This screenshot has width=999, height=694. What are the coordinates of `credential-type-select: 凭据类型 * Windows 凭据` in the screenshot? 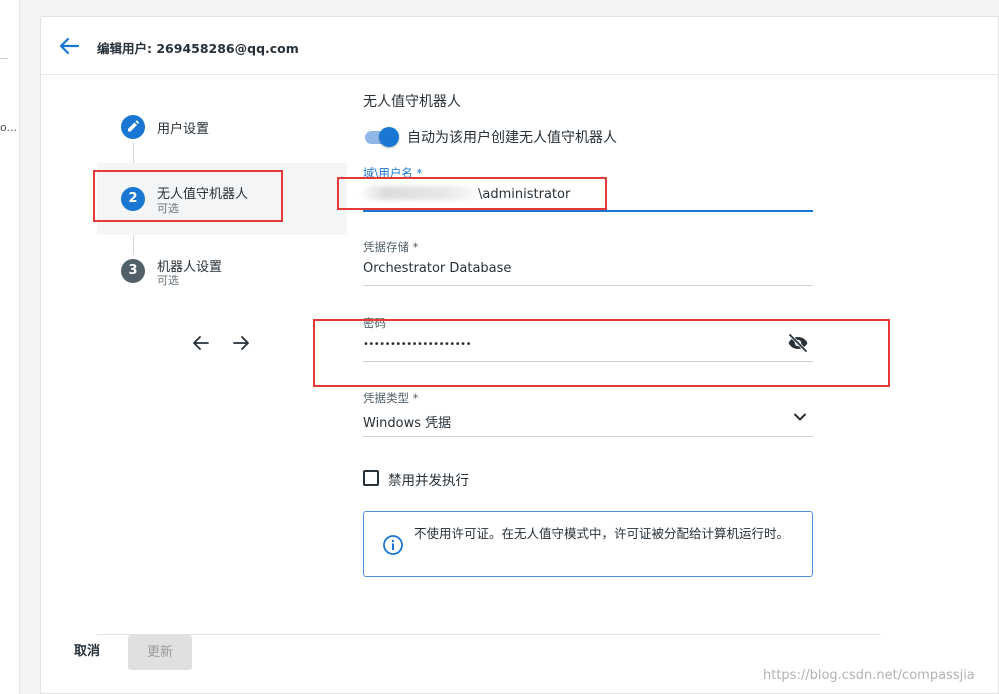 It's located at (588, 414).